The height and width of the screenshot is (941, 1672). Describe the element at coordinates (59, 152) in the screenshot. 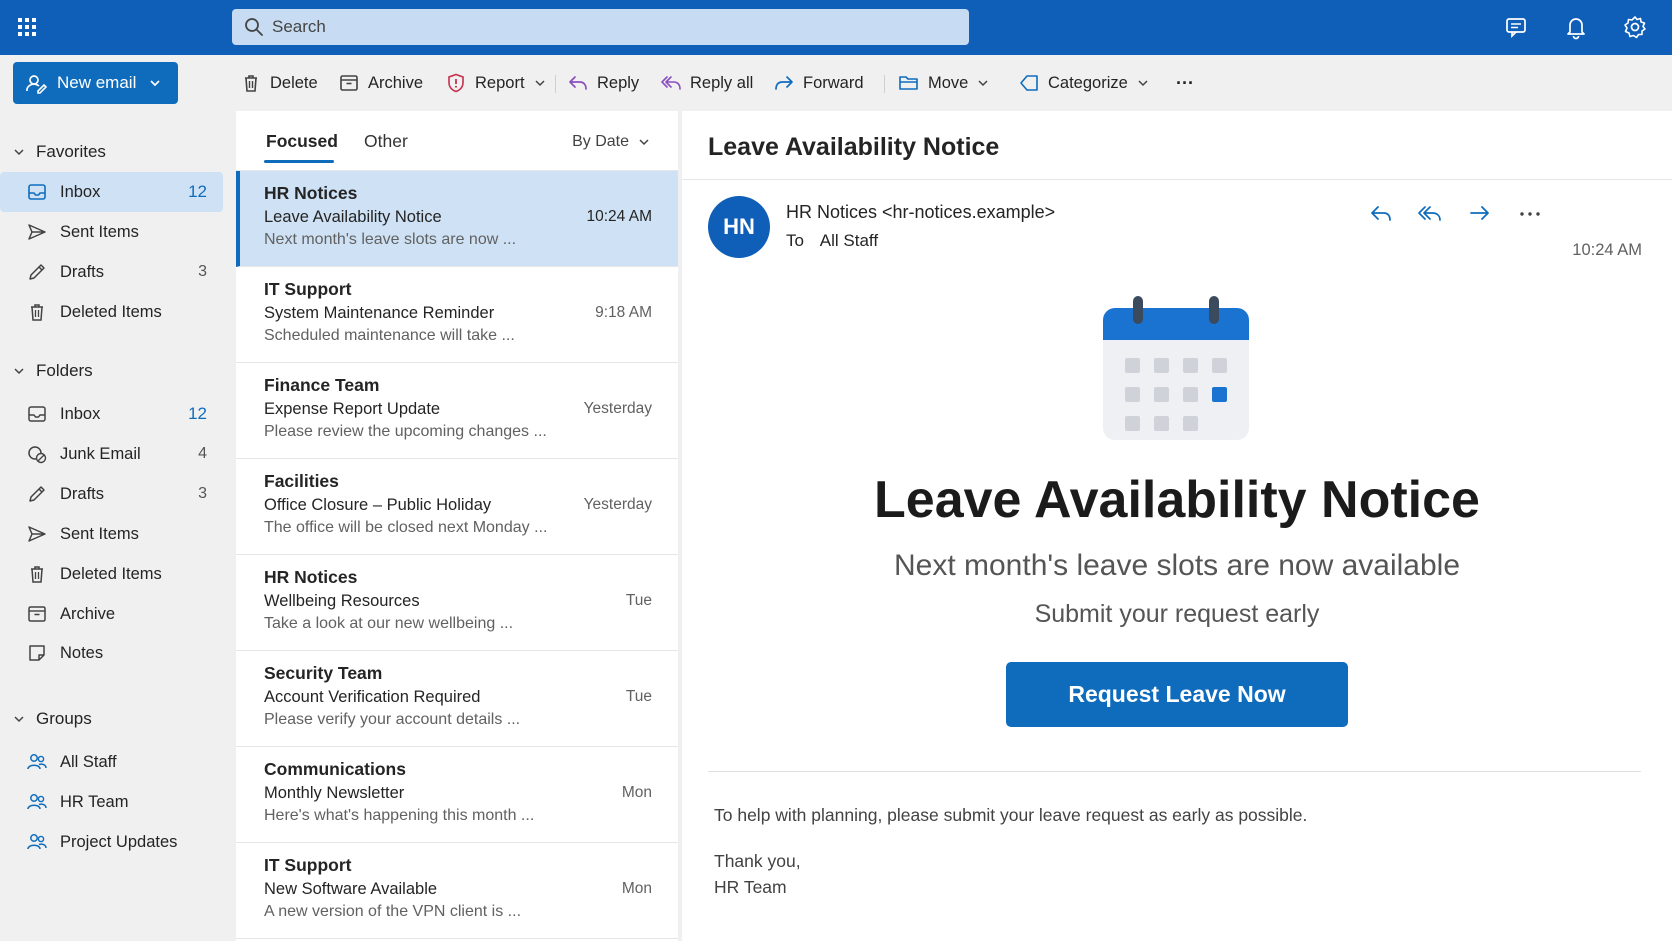

I see `favorites-header: Favorites` at that location.